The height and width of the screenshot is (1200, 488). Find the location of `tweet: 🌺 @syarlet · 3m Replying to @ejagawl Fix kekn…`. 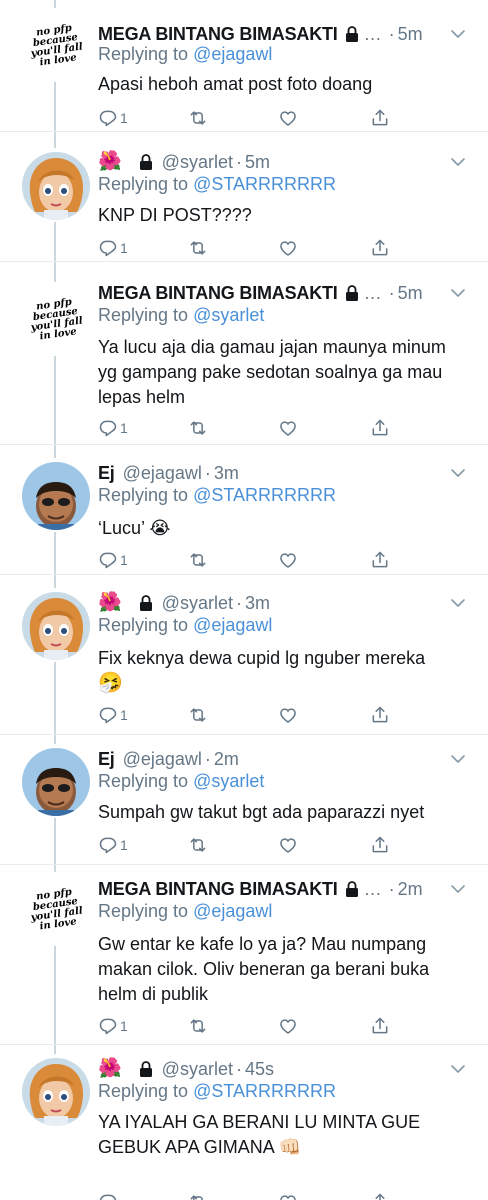

tweet: 🌺 @syarlet · 3m Replying to @ejagawl Fix kekn… is located at coordinates (244, 655).